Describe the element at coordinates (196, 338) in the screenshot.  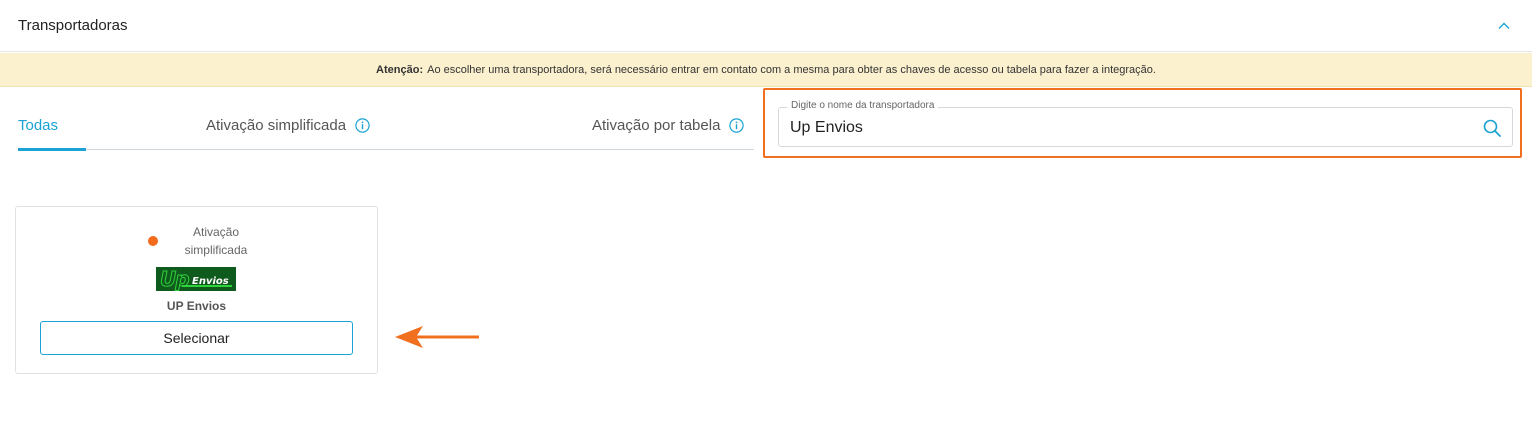
I see `select-button: Selecionar` at that location.